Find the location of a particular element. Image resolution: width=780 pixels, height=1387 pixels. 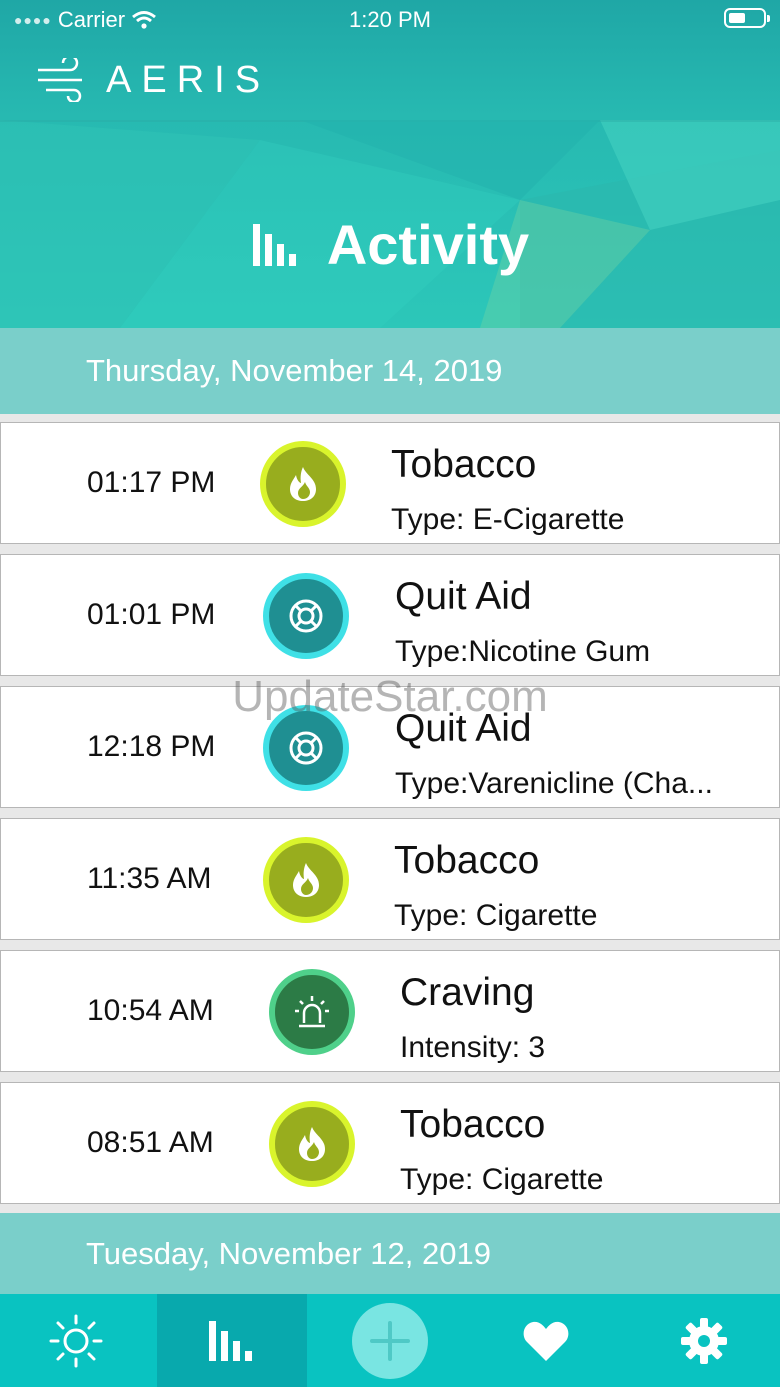

battery-icon is located at coordinates (747, 18).